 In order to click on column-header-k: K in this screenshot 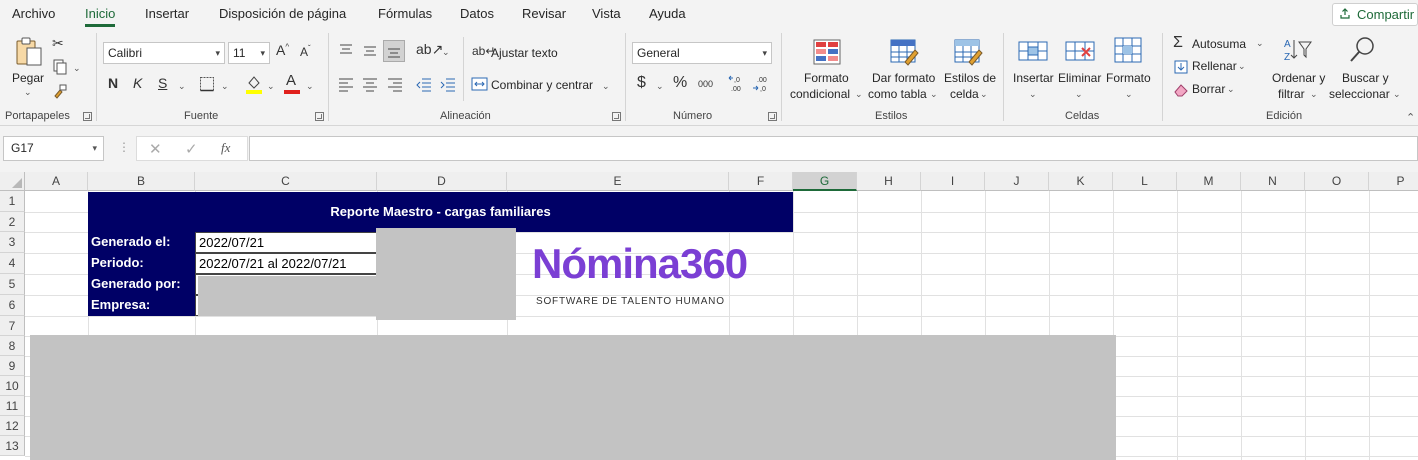, I will do `click(1081, 181)`.